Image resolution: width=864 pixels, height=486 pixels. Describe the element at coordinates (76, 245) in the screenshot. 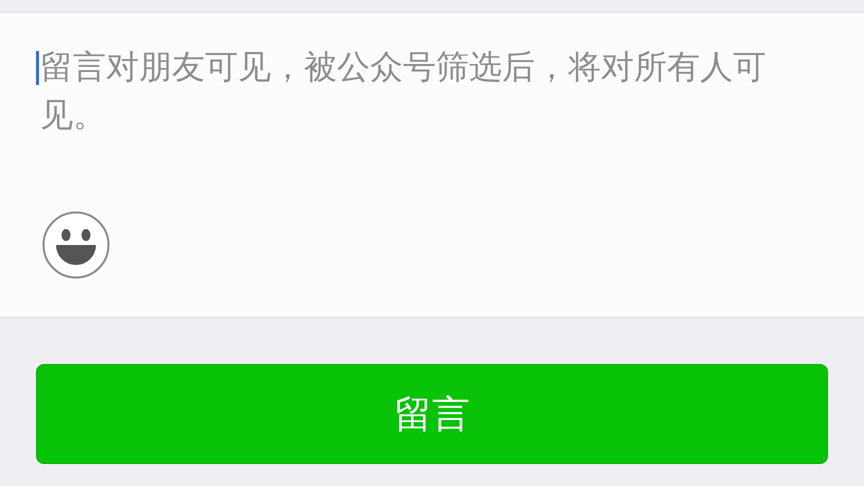

I see `smiley-icon` at that location.